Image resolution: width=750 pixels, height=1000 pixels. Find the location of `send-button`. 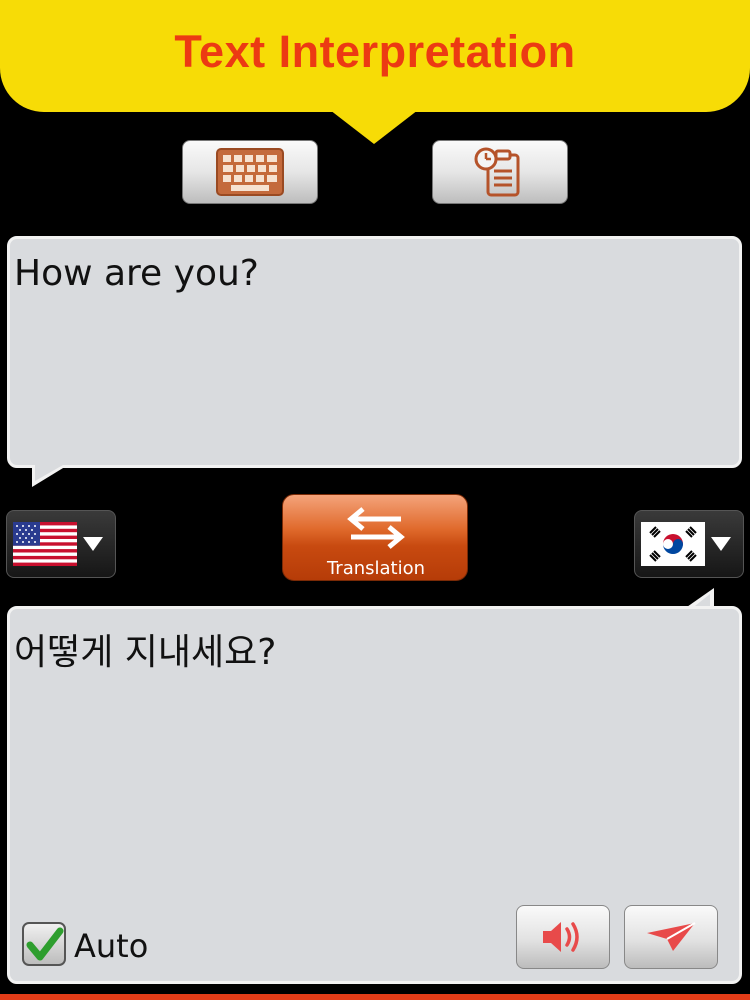

send-button is located at coordinates (671, 937).